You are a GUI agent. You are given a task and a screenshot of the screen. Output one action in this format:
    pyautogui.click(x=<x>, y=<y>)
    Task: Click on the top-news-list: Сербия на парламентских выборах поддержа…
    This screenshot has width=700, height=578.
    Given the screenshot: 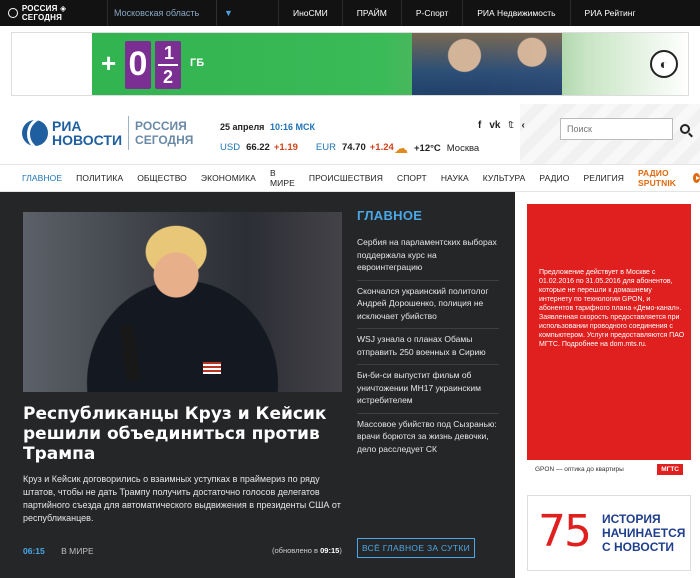 What is the action you would take?
    pyautogui.click(x=428, y=346)
    